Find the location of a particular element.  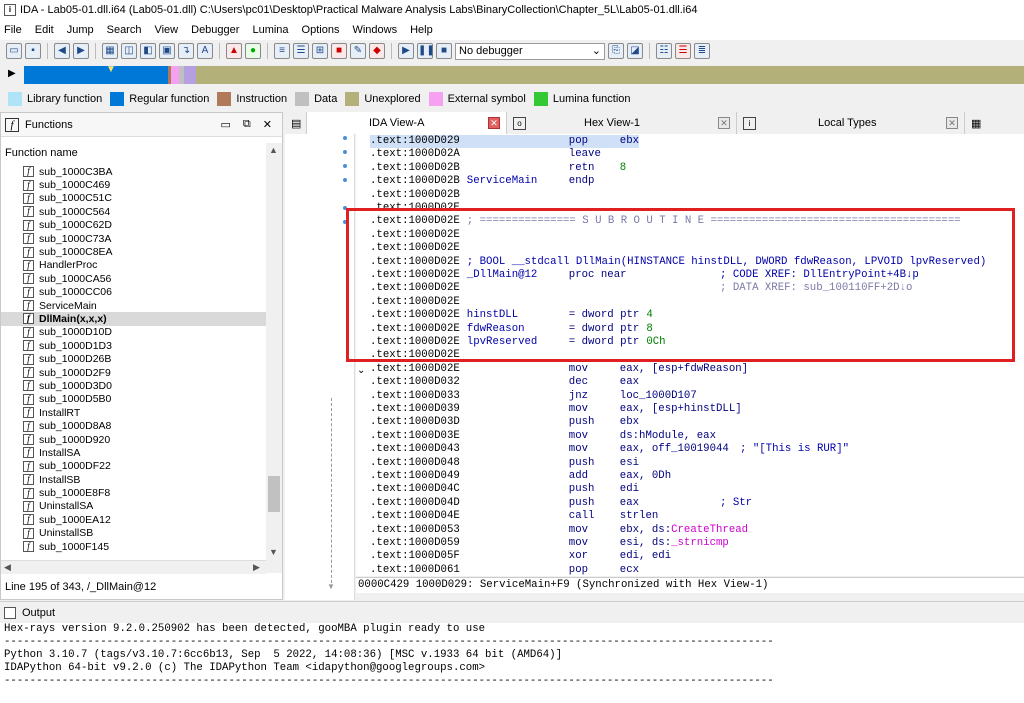

segment-icon: ▣ is located at coordinates (167, 51).